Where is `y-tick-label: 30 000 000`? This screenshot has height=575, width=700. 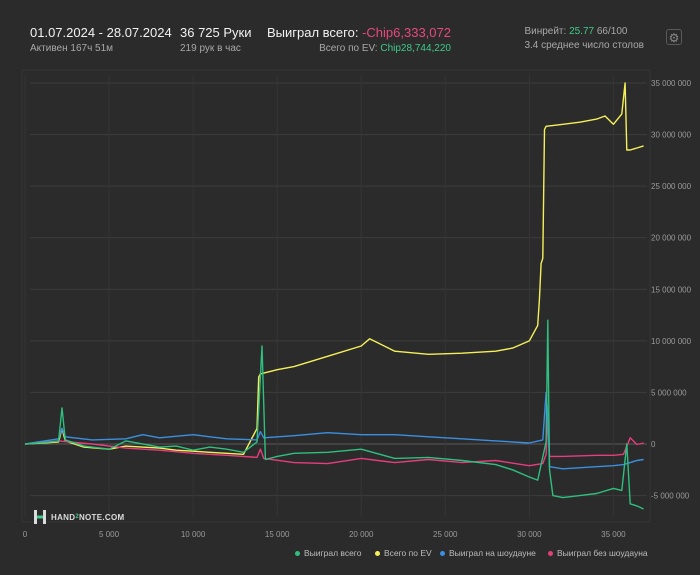
y-tick-label: 30 000 000 is located at coordinates (671, 135).